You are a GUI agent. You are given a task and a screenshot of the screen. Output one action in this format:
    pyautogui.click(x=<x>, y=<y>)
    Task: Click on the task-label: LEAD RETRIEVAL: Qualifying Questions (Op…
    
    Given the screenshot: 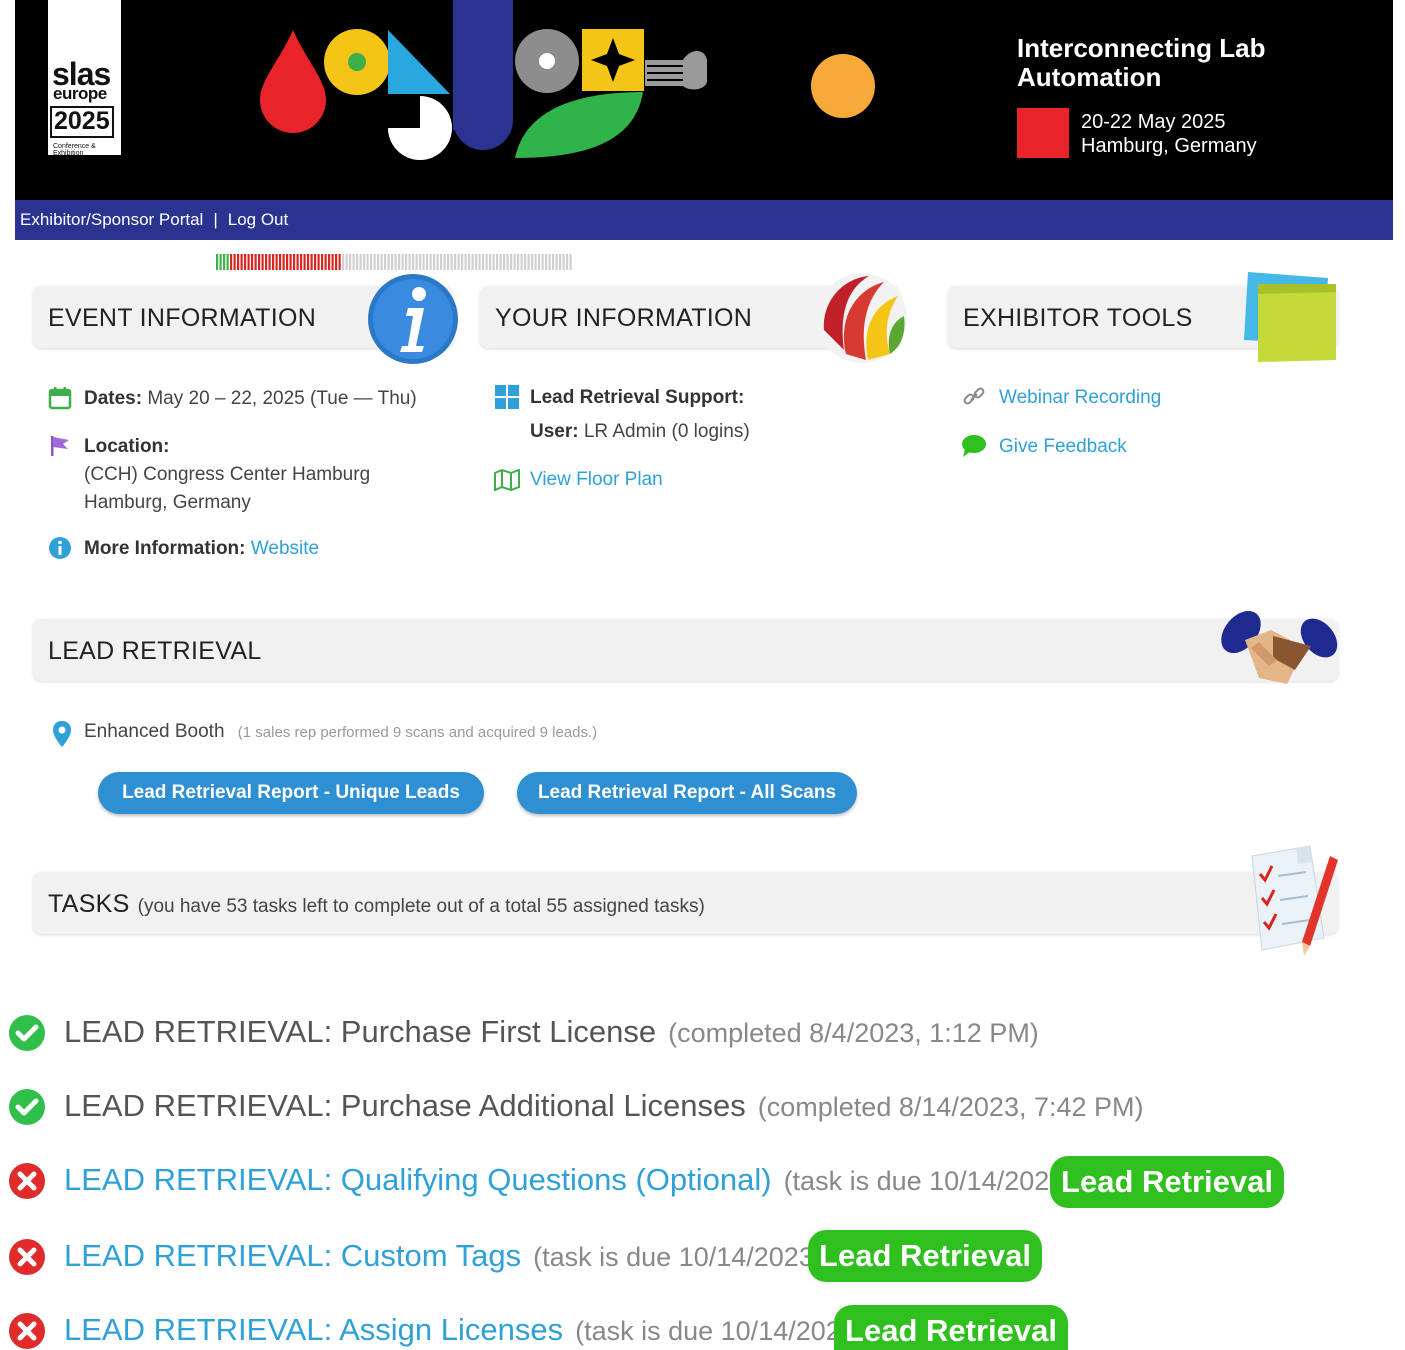 What is the action you would take?
    pyautogui.click(x=568, y=1180)
    